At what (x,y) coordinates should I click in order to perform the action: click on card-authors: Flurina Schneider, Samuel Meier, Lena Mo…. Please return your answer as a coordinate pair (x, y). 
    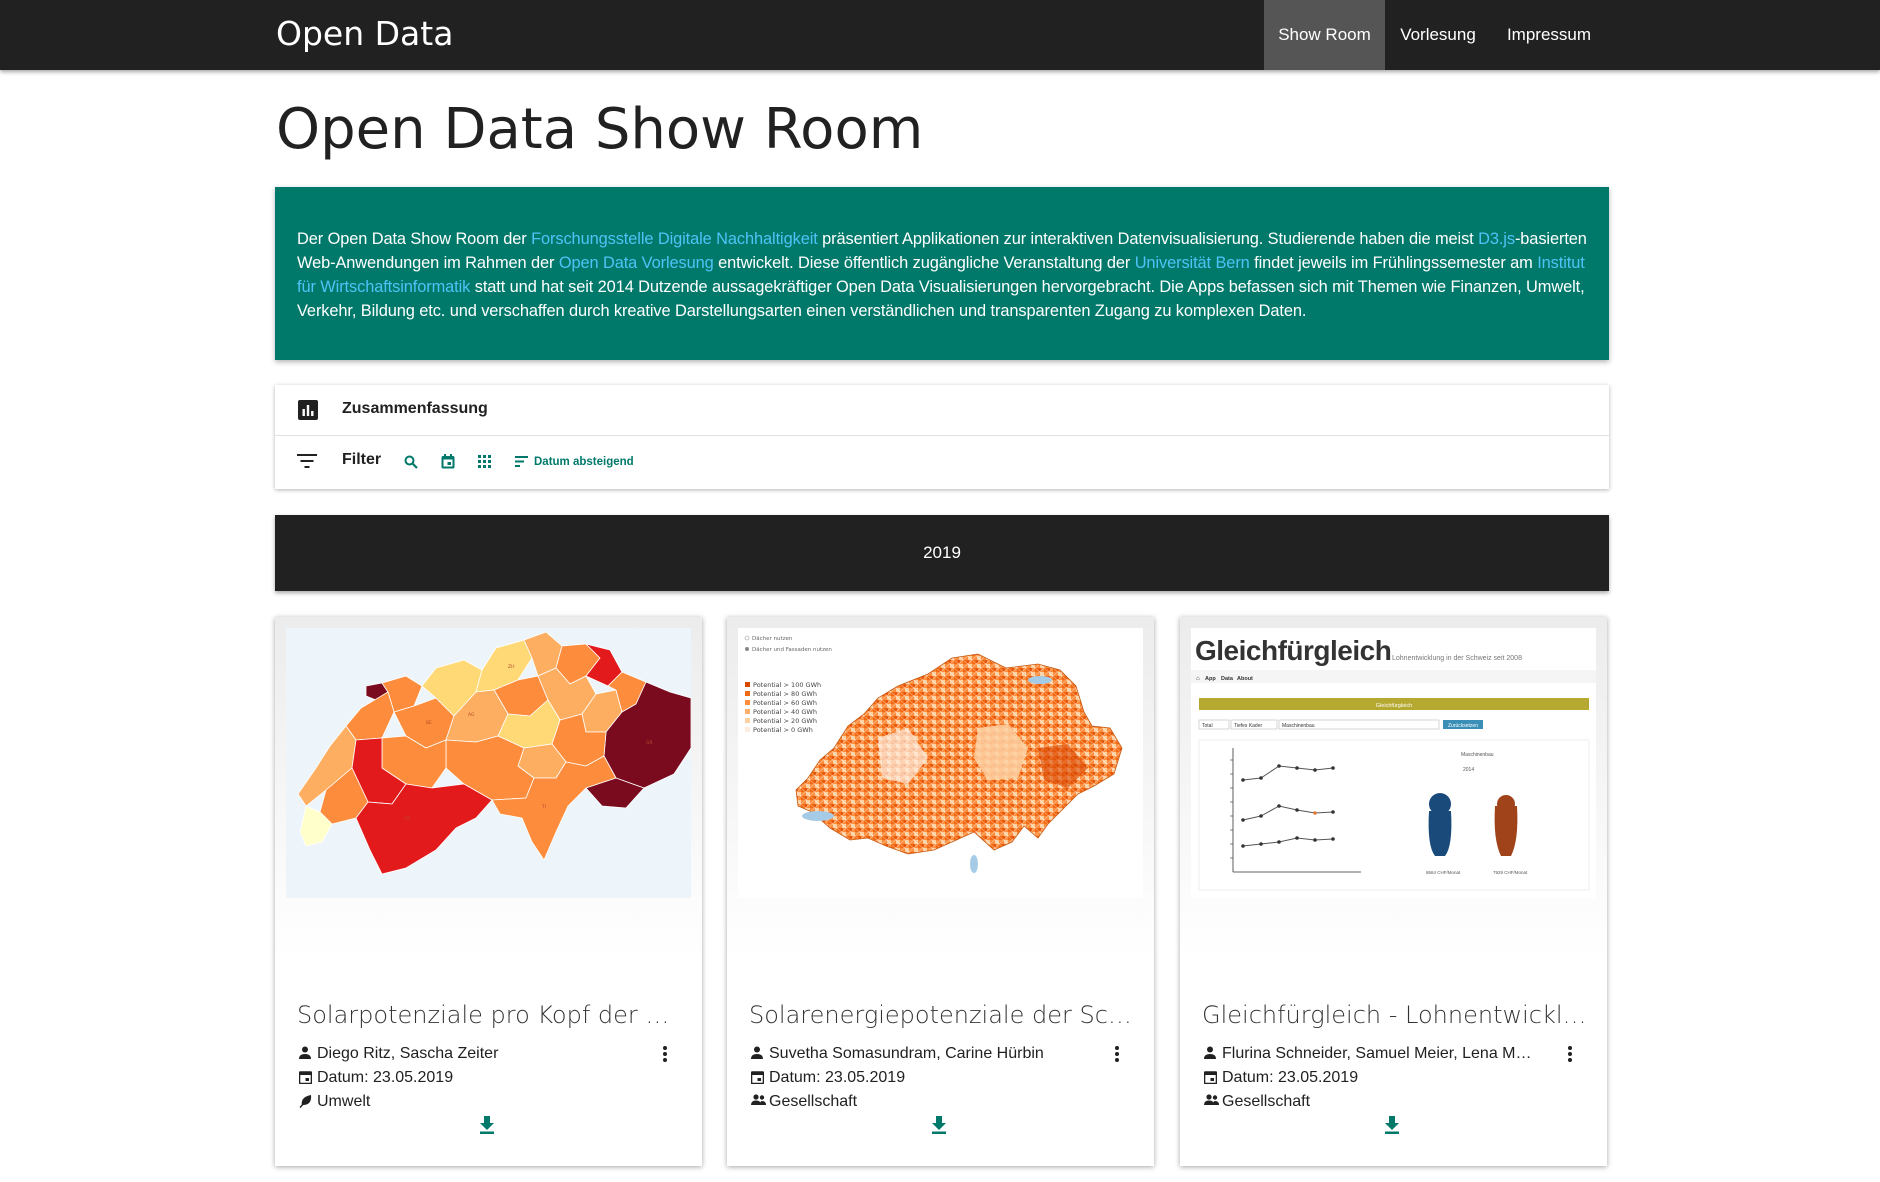
    Looking at the image, I should click on (1372, 1054).